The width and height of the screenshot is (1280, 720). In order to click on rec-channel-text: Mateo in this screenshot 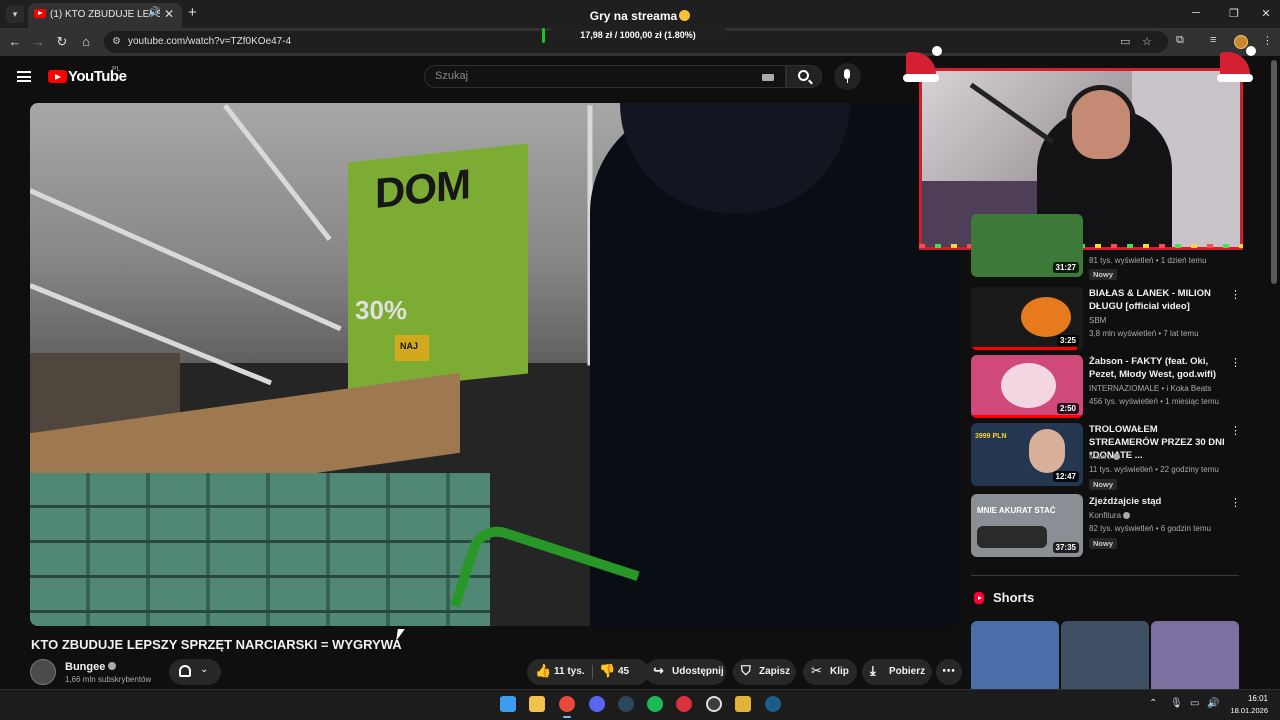, I will do `click(1100, 456)`.